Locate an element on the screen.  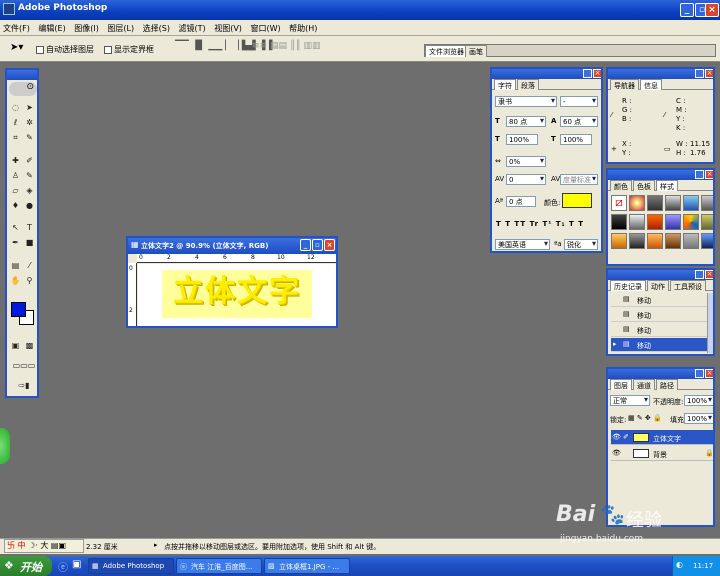
brush-tool-icon: ✐ is located at coordinates (29, 160).